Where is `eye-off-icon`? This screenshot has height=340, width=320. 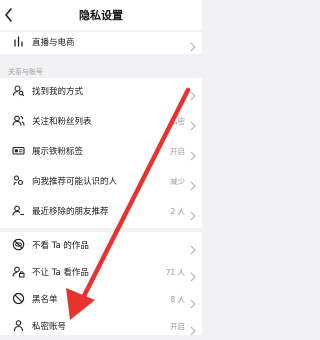
eye-off-icon is located at coordinates (18, 244).